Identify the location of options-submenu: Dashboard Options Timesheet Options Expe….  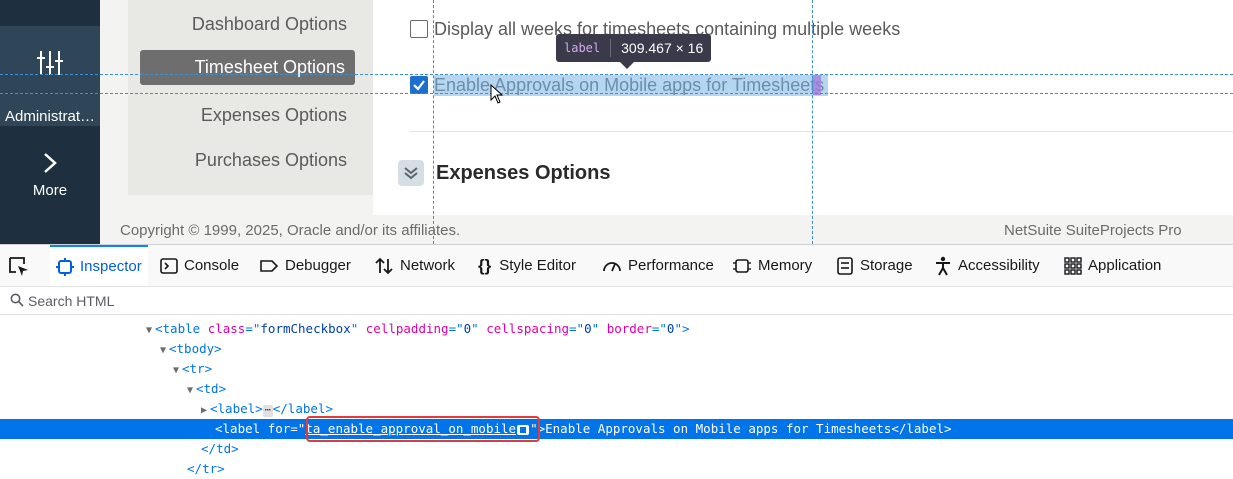
(250, 97).